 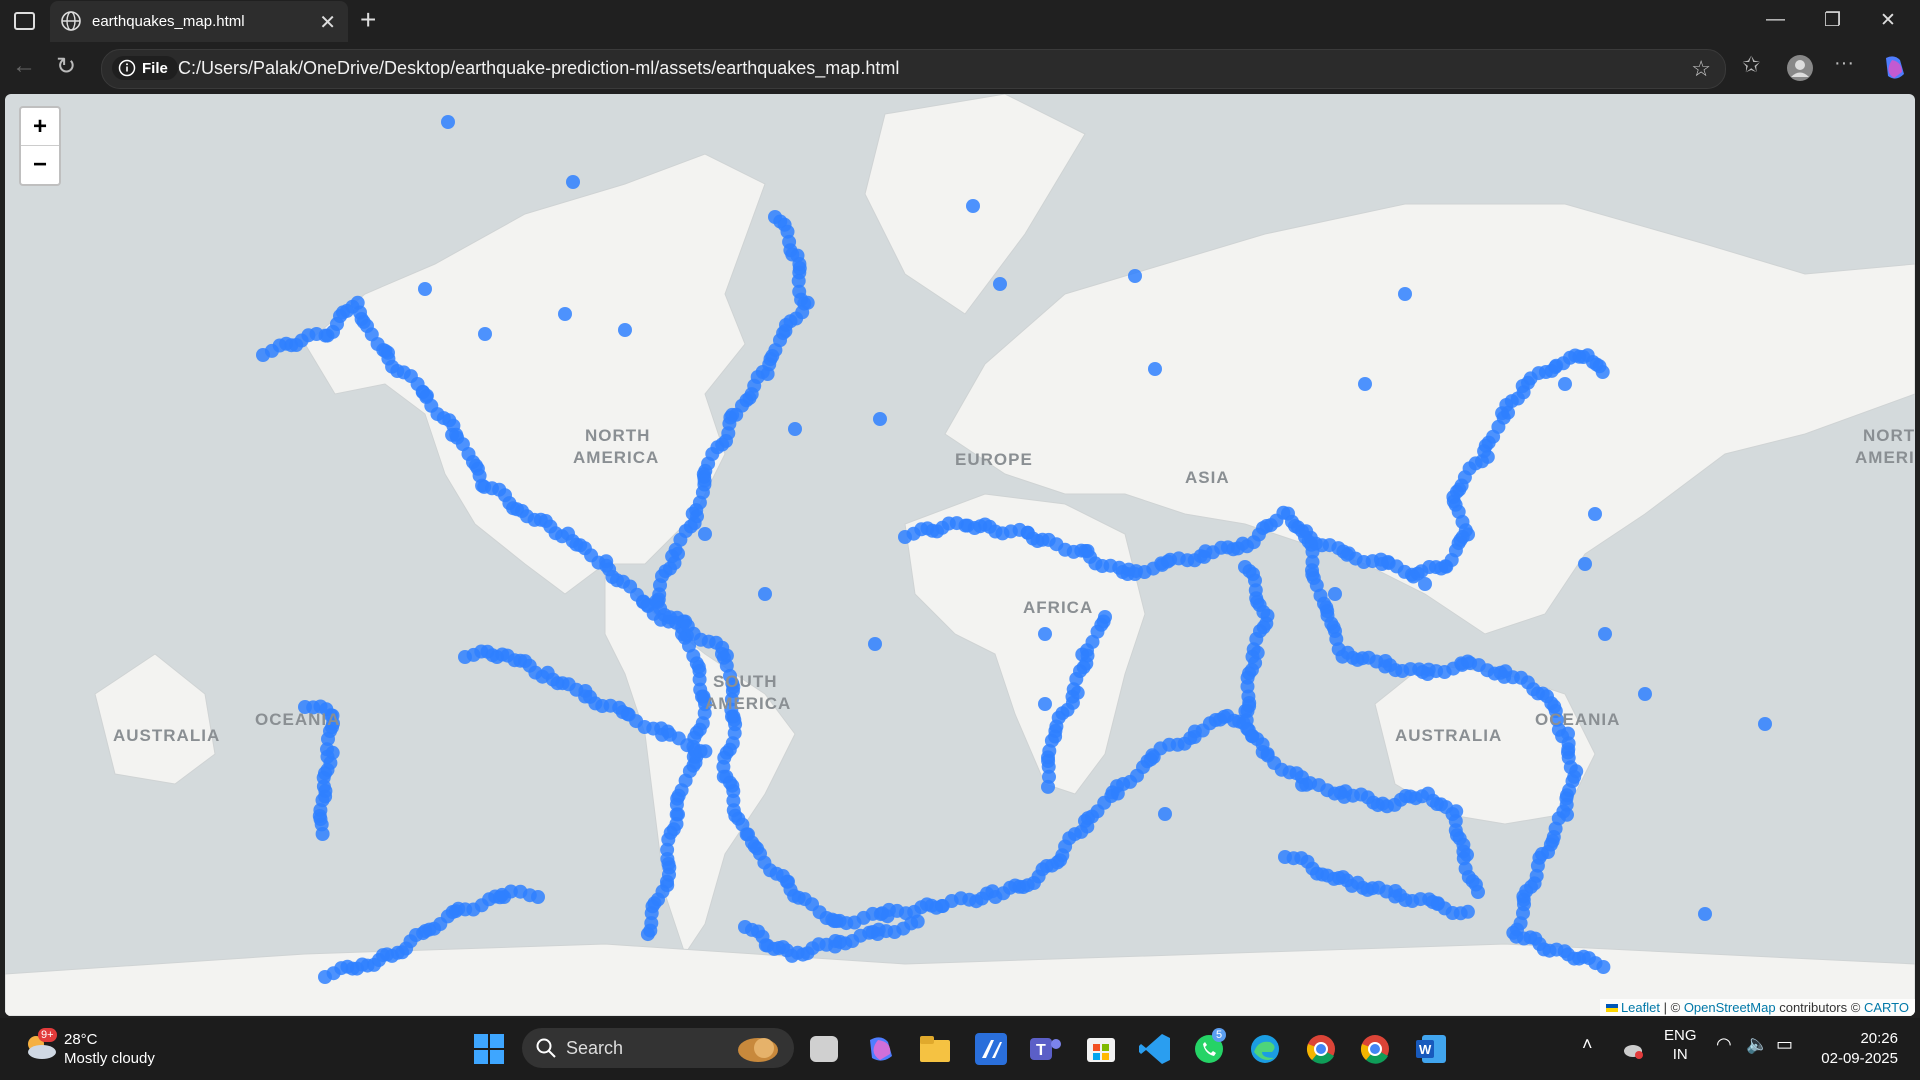 I want to click on osm-link: OpenStreetMap, so click(x=1730, y=1007).